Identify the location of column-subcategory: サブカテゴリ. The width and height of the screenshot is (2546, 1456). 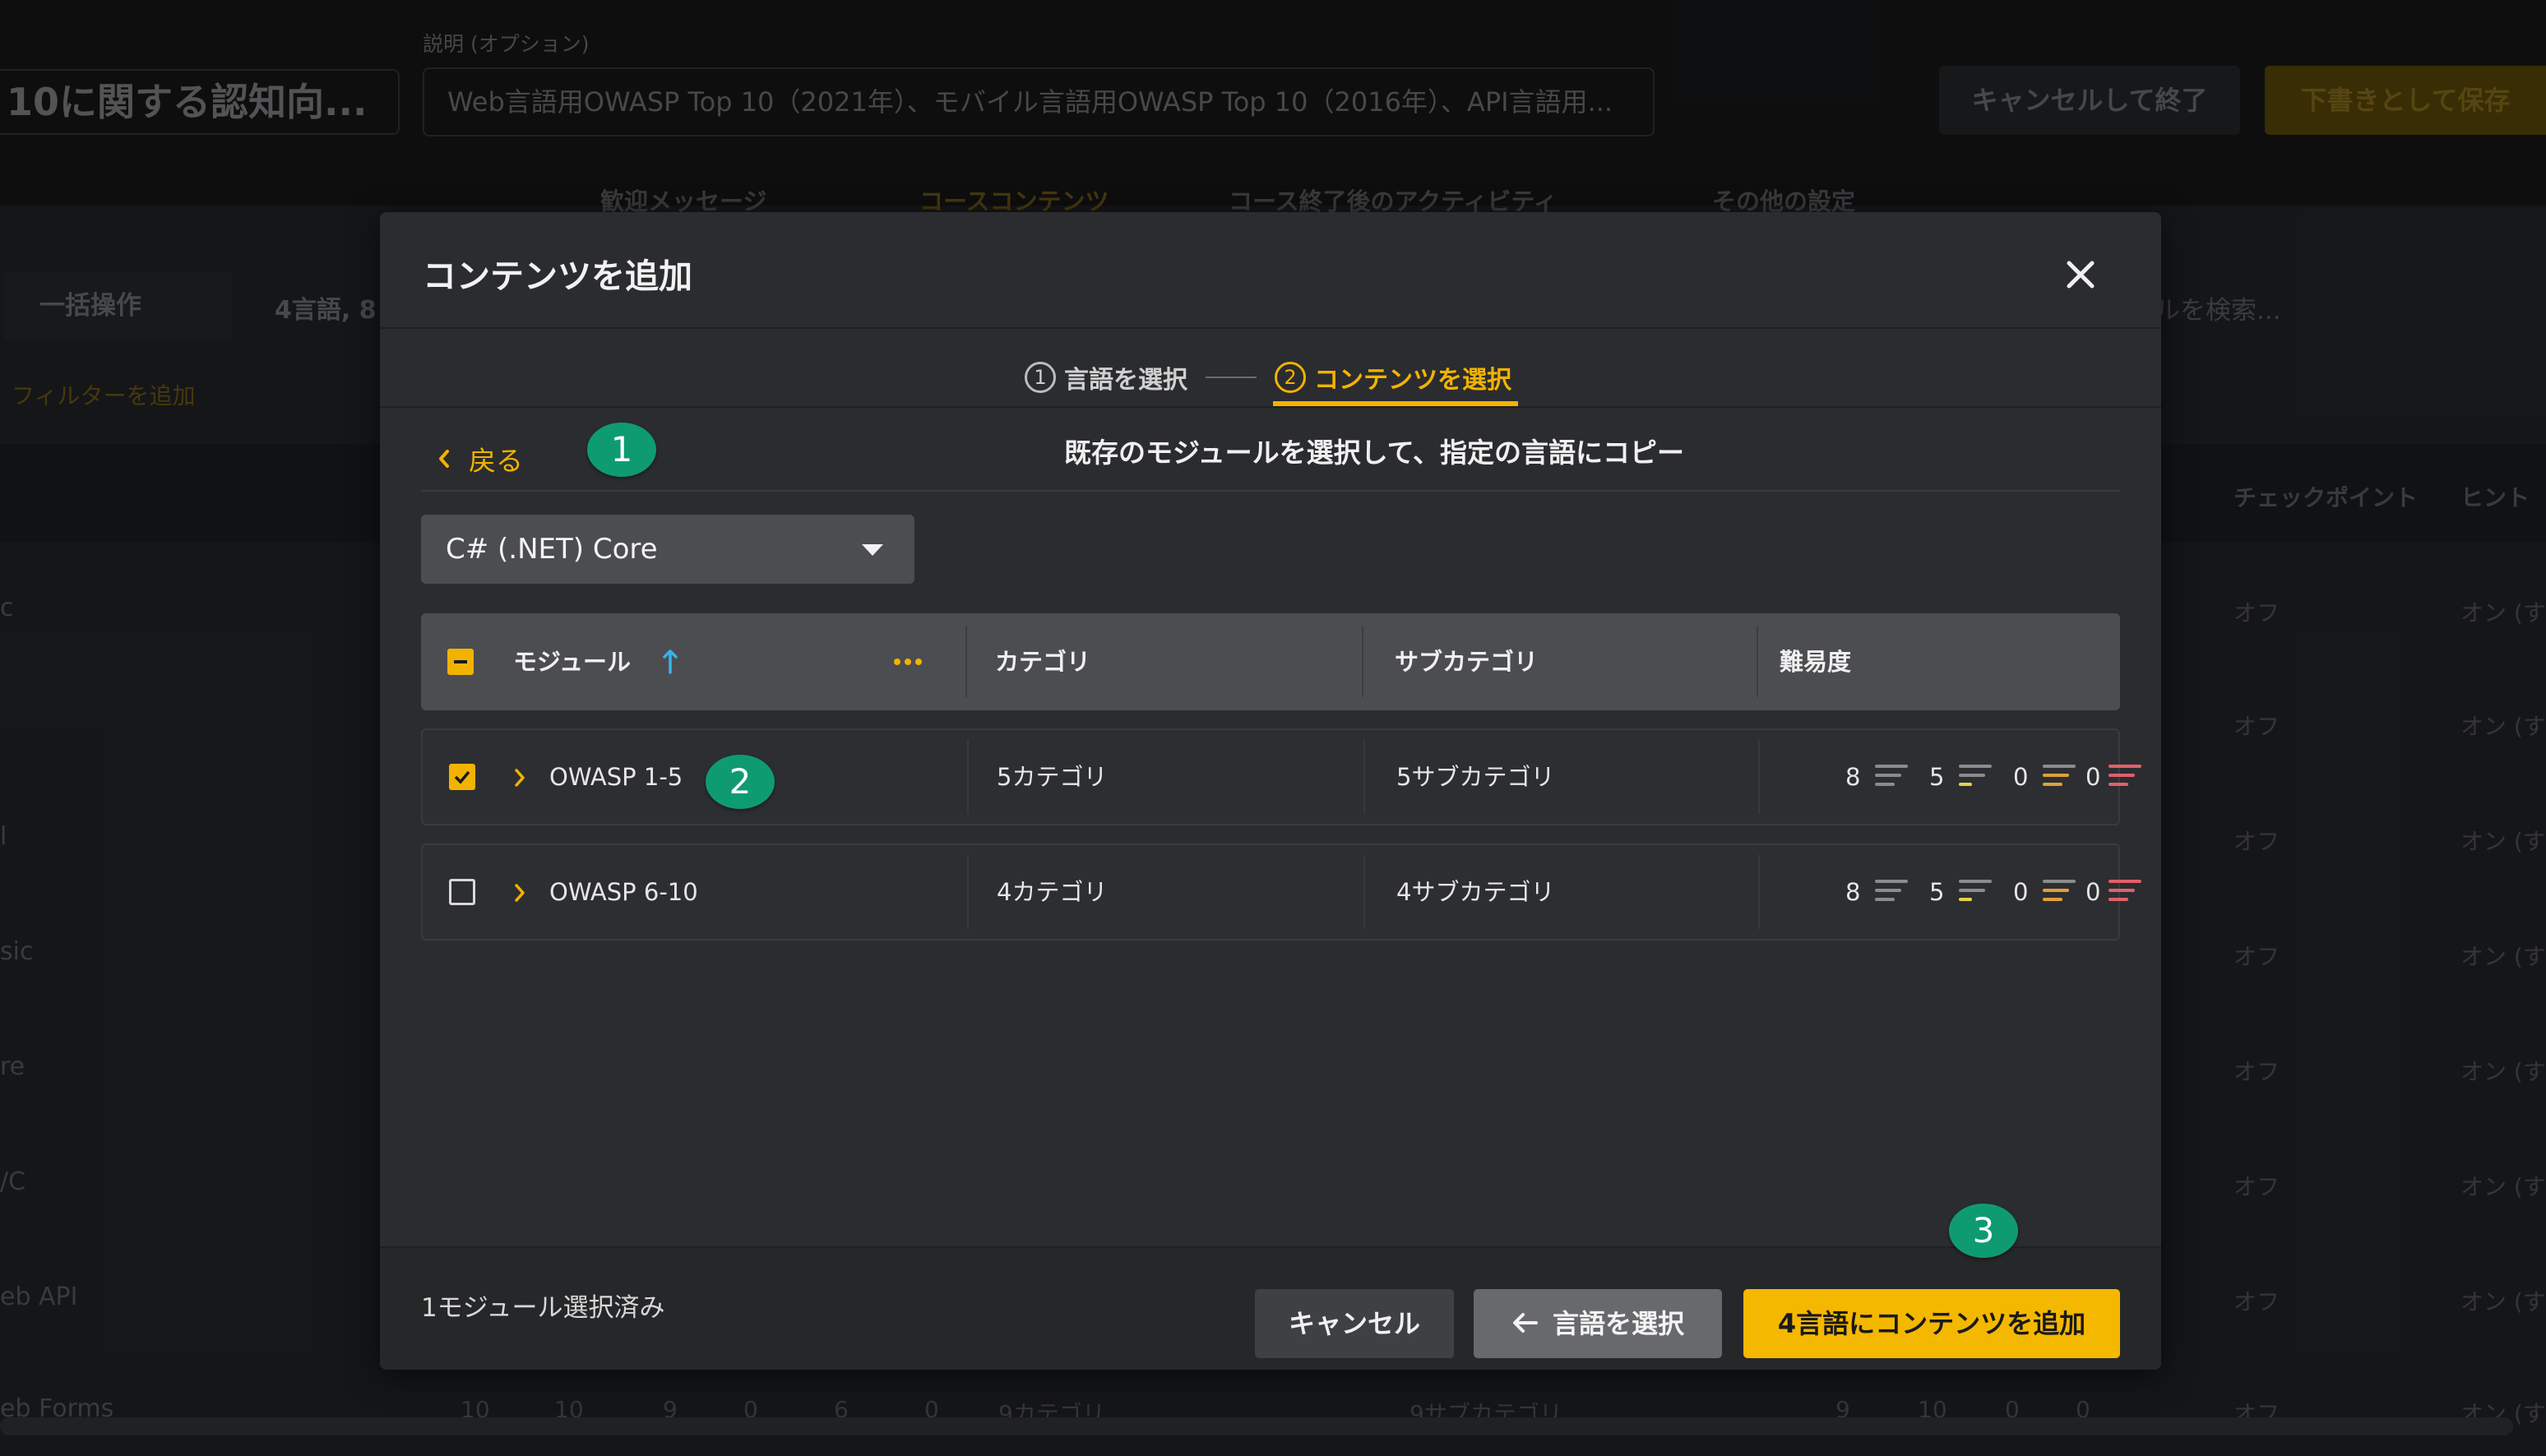
(1467, 662).